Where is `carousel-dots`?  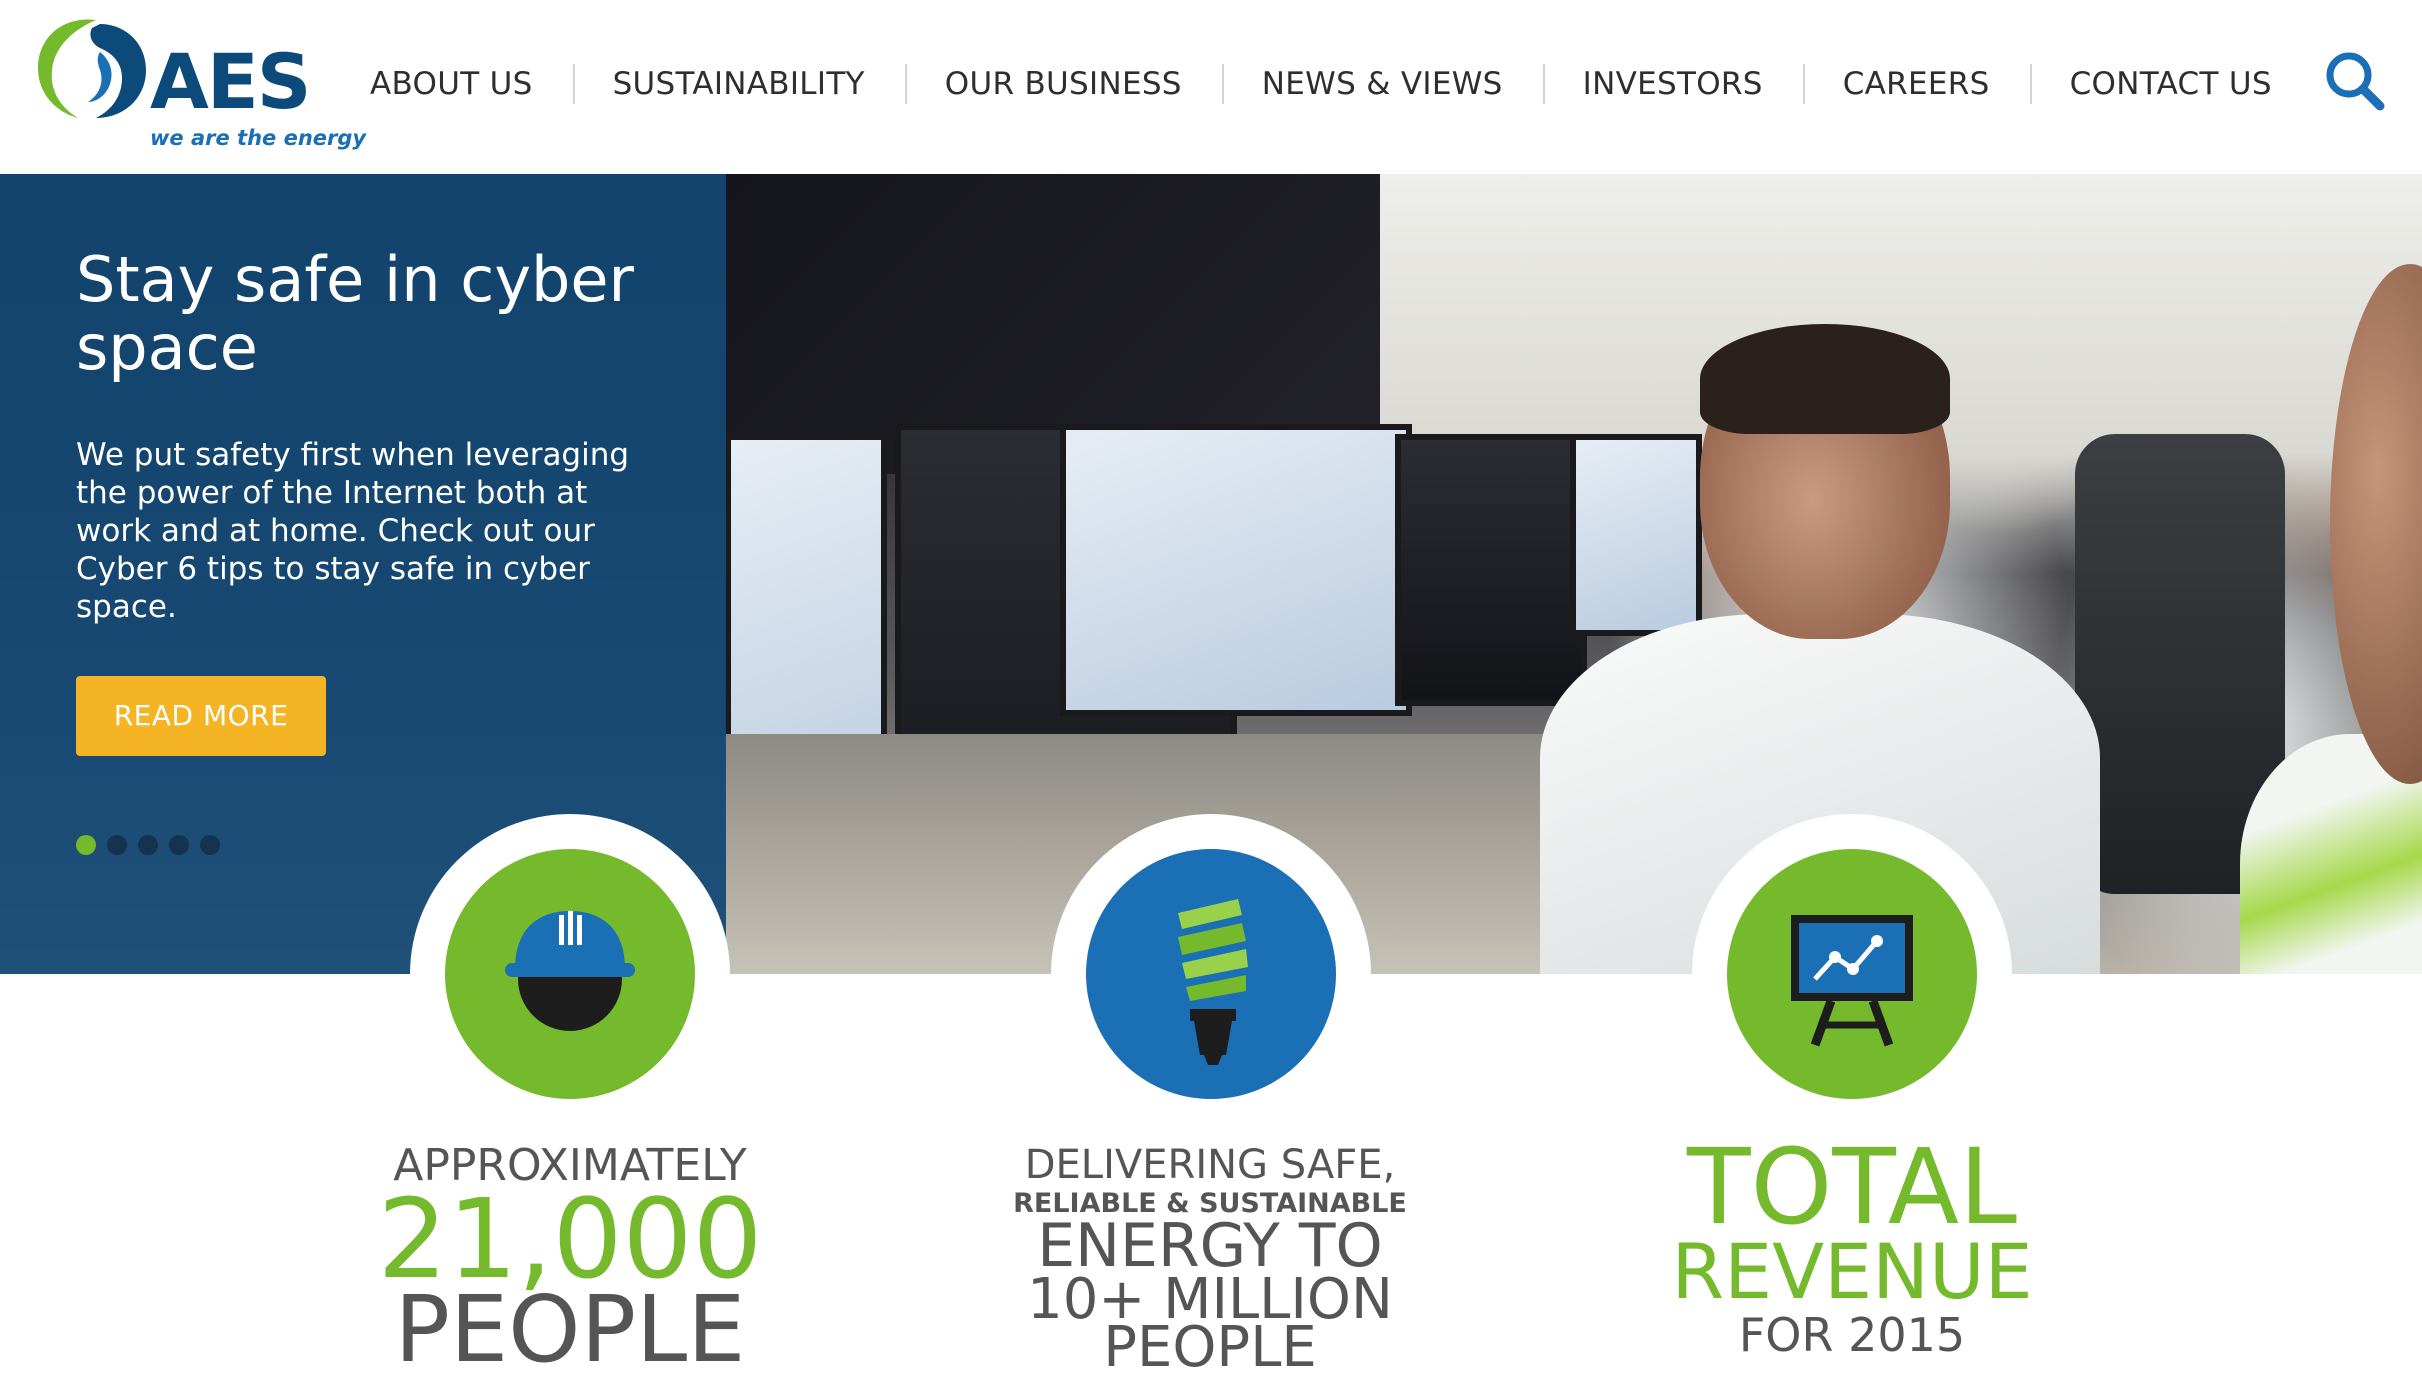 carousel-dots is located at coordinates (148, 845).